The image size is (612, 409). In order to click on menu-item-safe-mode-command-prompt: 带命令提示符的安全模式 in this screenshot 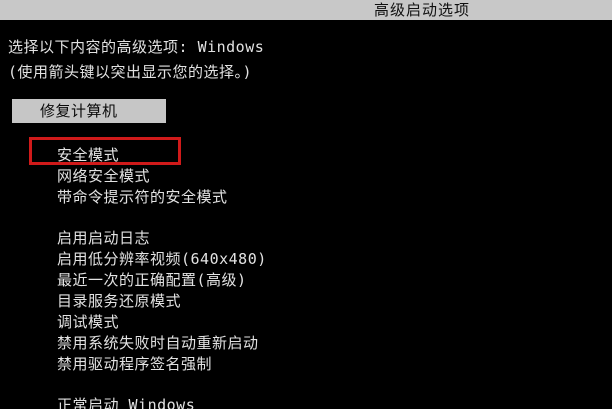, I will do `click(142, 197)`.